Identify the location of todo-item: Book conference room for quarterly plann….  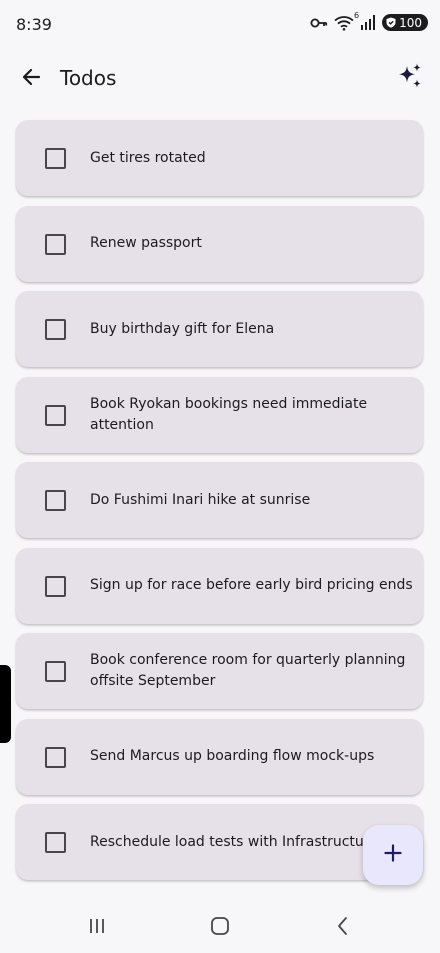
(219, 671).